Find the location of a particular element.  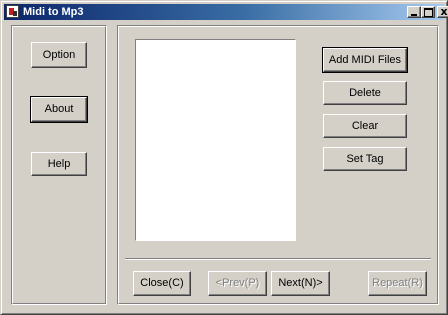

close-icon: x is located at coordinates (444, 11).